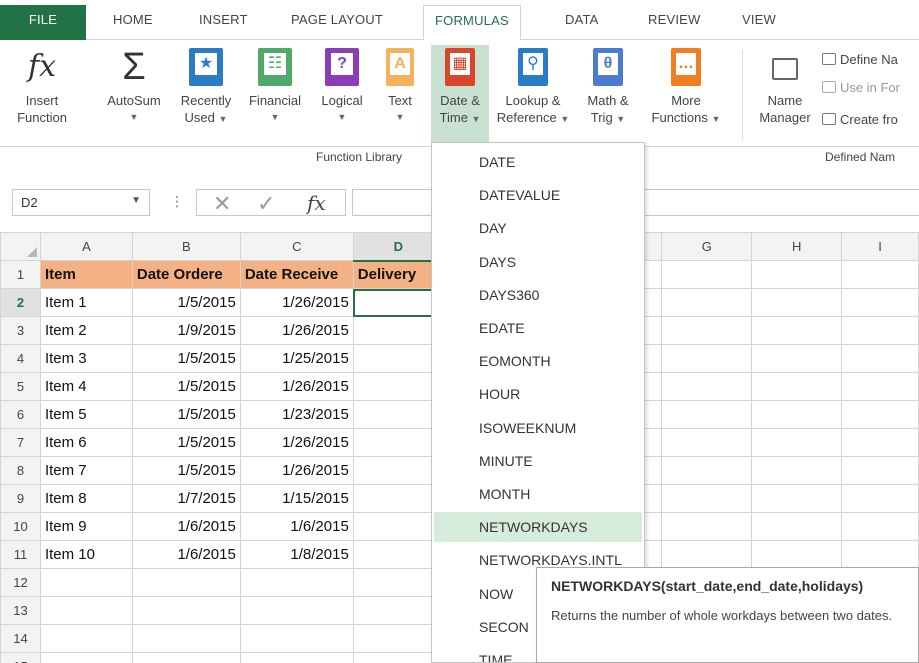 The height and width of the screenshot is (663, 919). Describe the element at coordinates (275, 87) in the screenshot. I see `financial-button: ☷ Financial ▼` at that location.